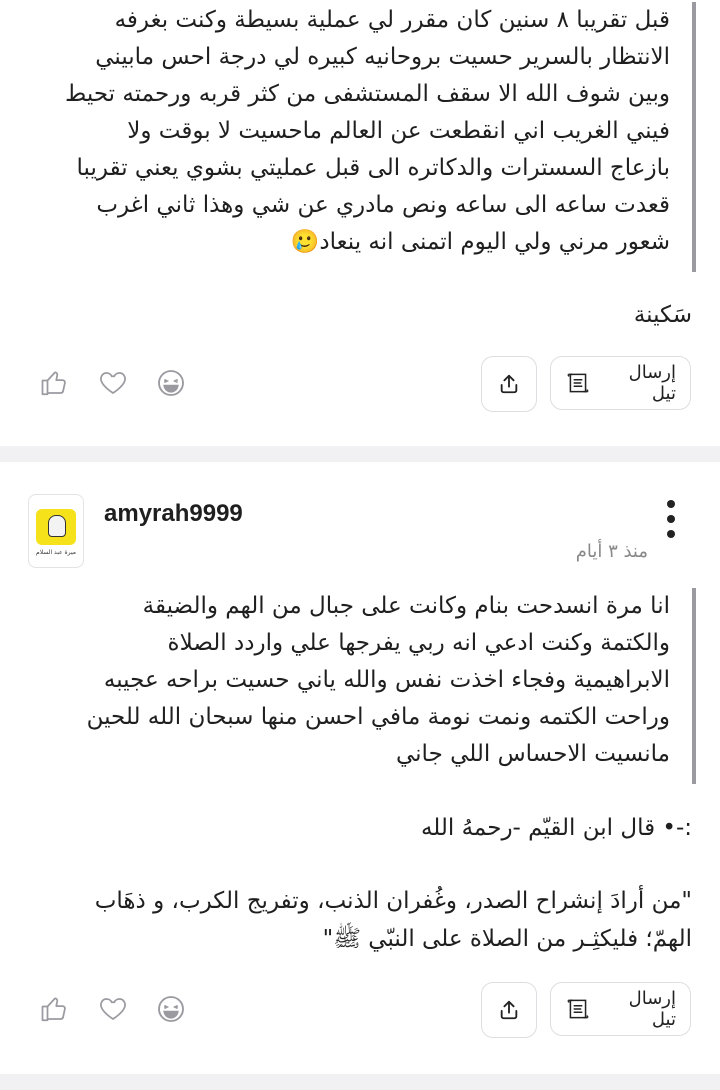 Image resolution: width=720 pixels, height=1090 pixels. I want to click on more-options-button, so click(671, 519).